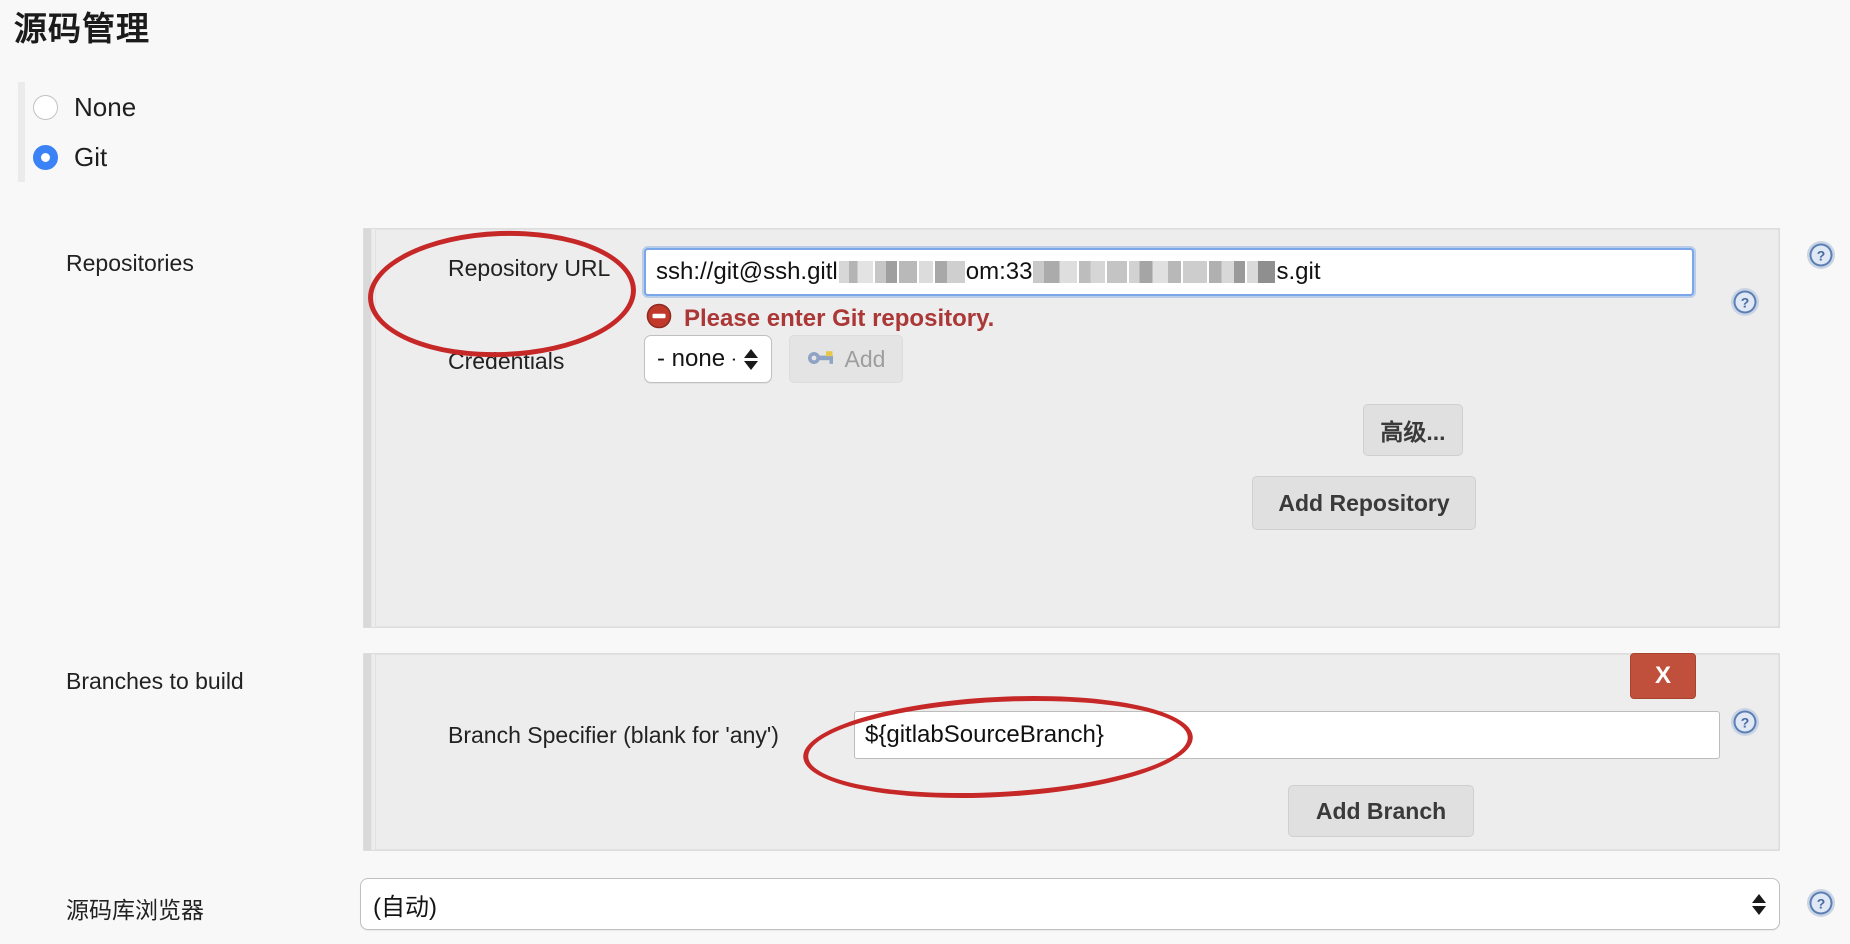 The height and width of the screenshot is (944, 1850). I want to click on radio-option-none: None, so click(941, 107).